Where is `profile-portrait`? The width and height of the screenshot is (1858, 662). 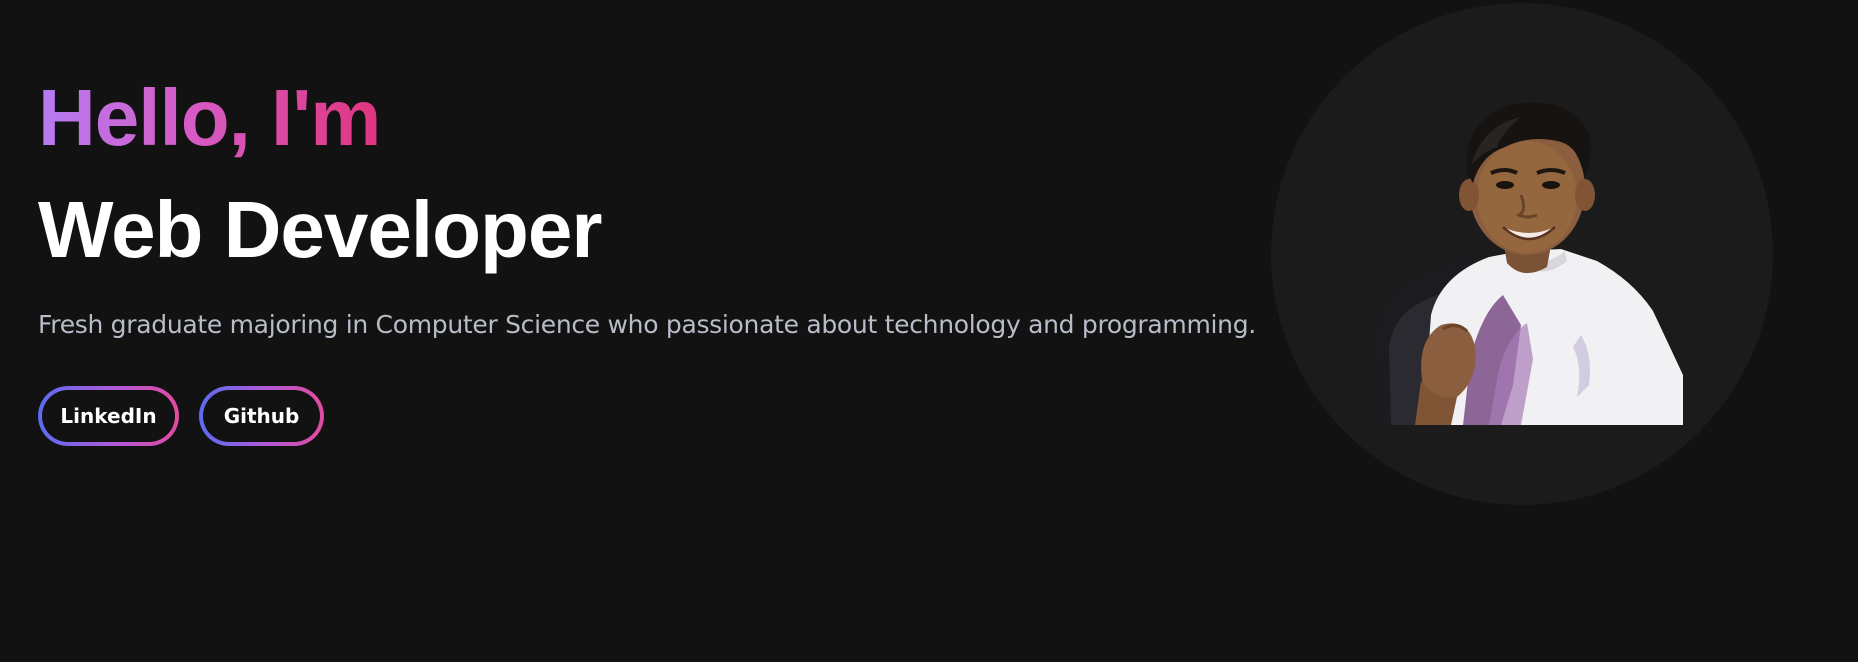
profile-portrait is located at coordinates (1530, 263).